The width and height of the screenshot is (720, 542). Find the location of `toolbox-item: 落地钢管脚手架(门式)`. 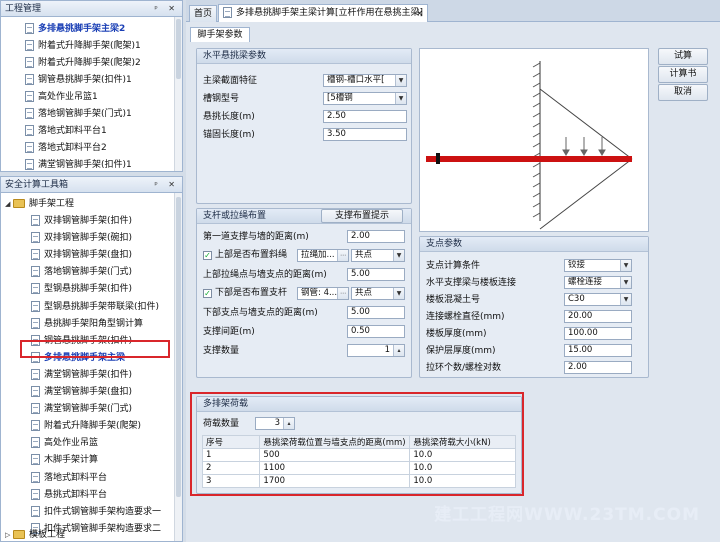

toolbox-item: 落地钢管脚手架(门式) is located at coordinates (81, 272).